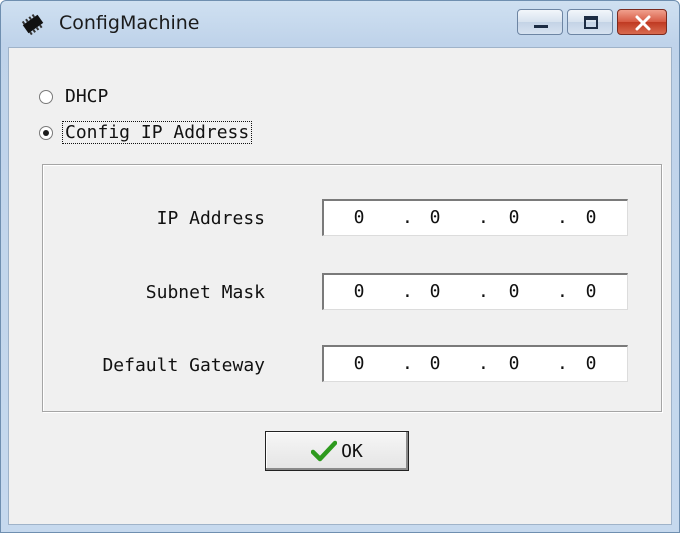  Describe the element at coordinates (514, 217) in the screenshot. I see `ip-octet-3: 0` at that location.